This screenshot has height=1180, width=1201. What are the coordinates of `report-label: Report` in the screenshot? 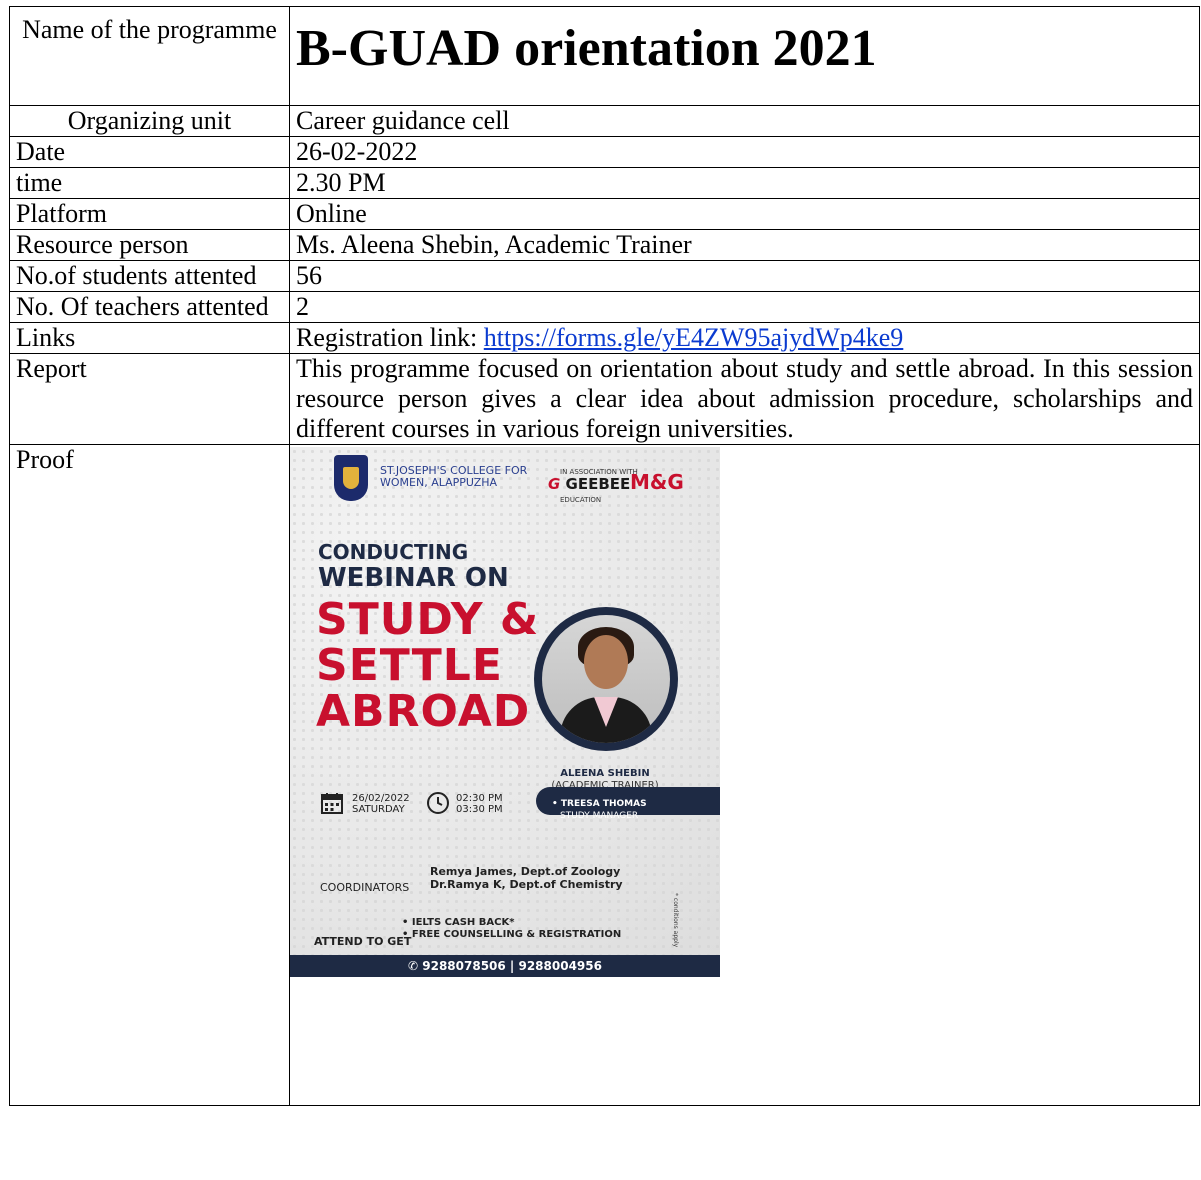 It's located at (149, 399).